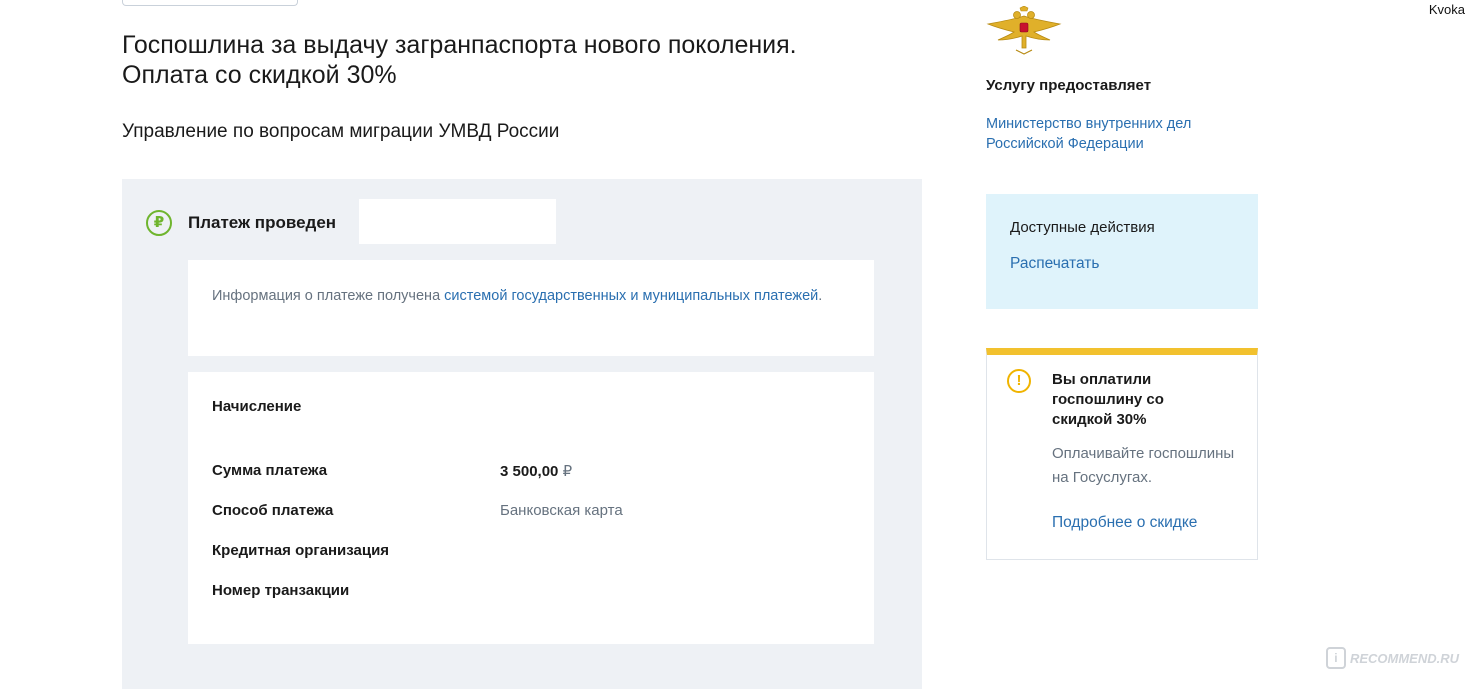  Describe the element at coordinates (529, 471) in the screenshot. I see `amount-number: 3 500,00` at that location.